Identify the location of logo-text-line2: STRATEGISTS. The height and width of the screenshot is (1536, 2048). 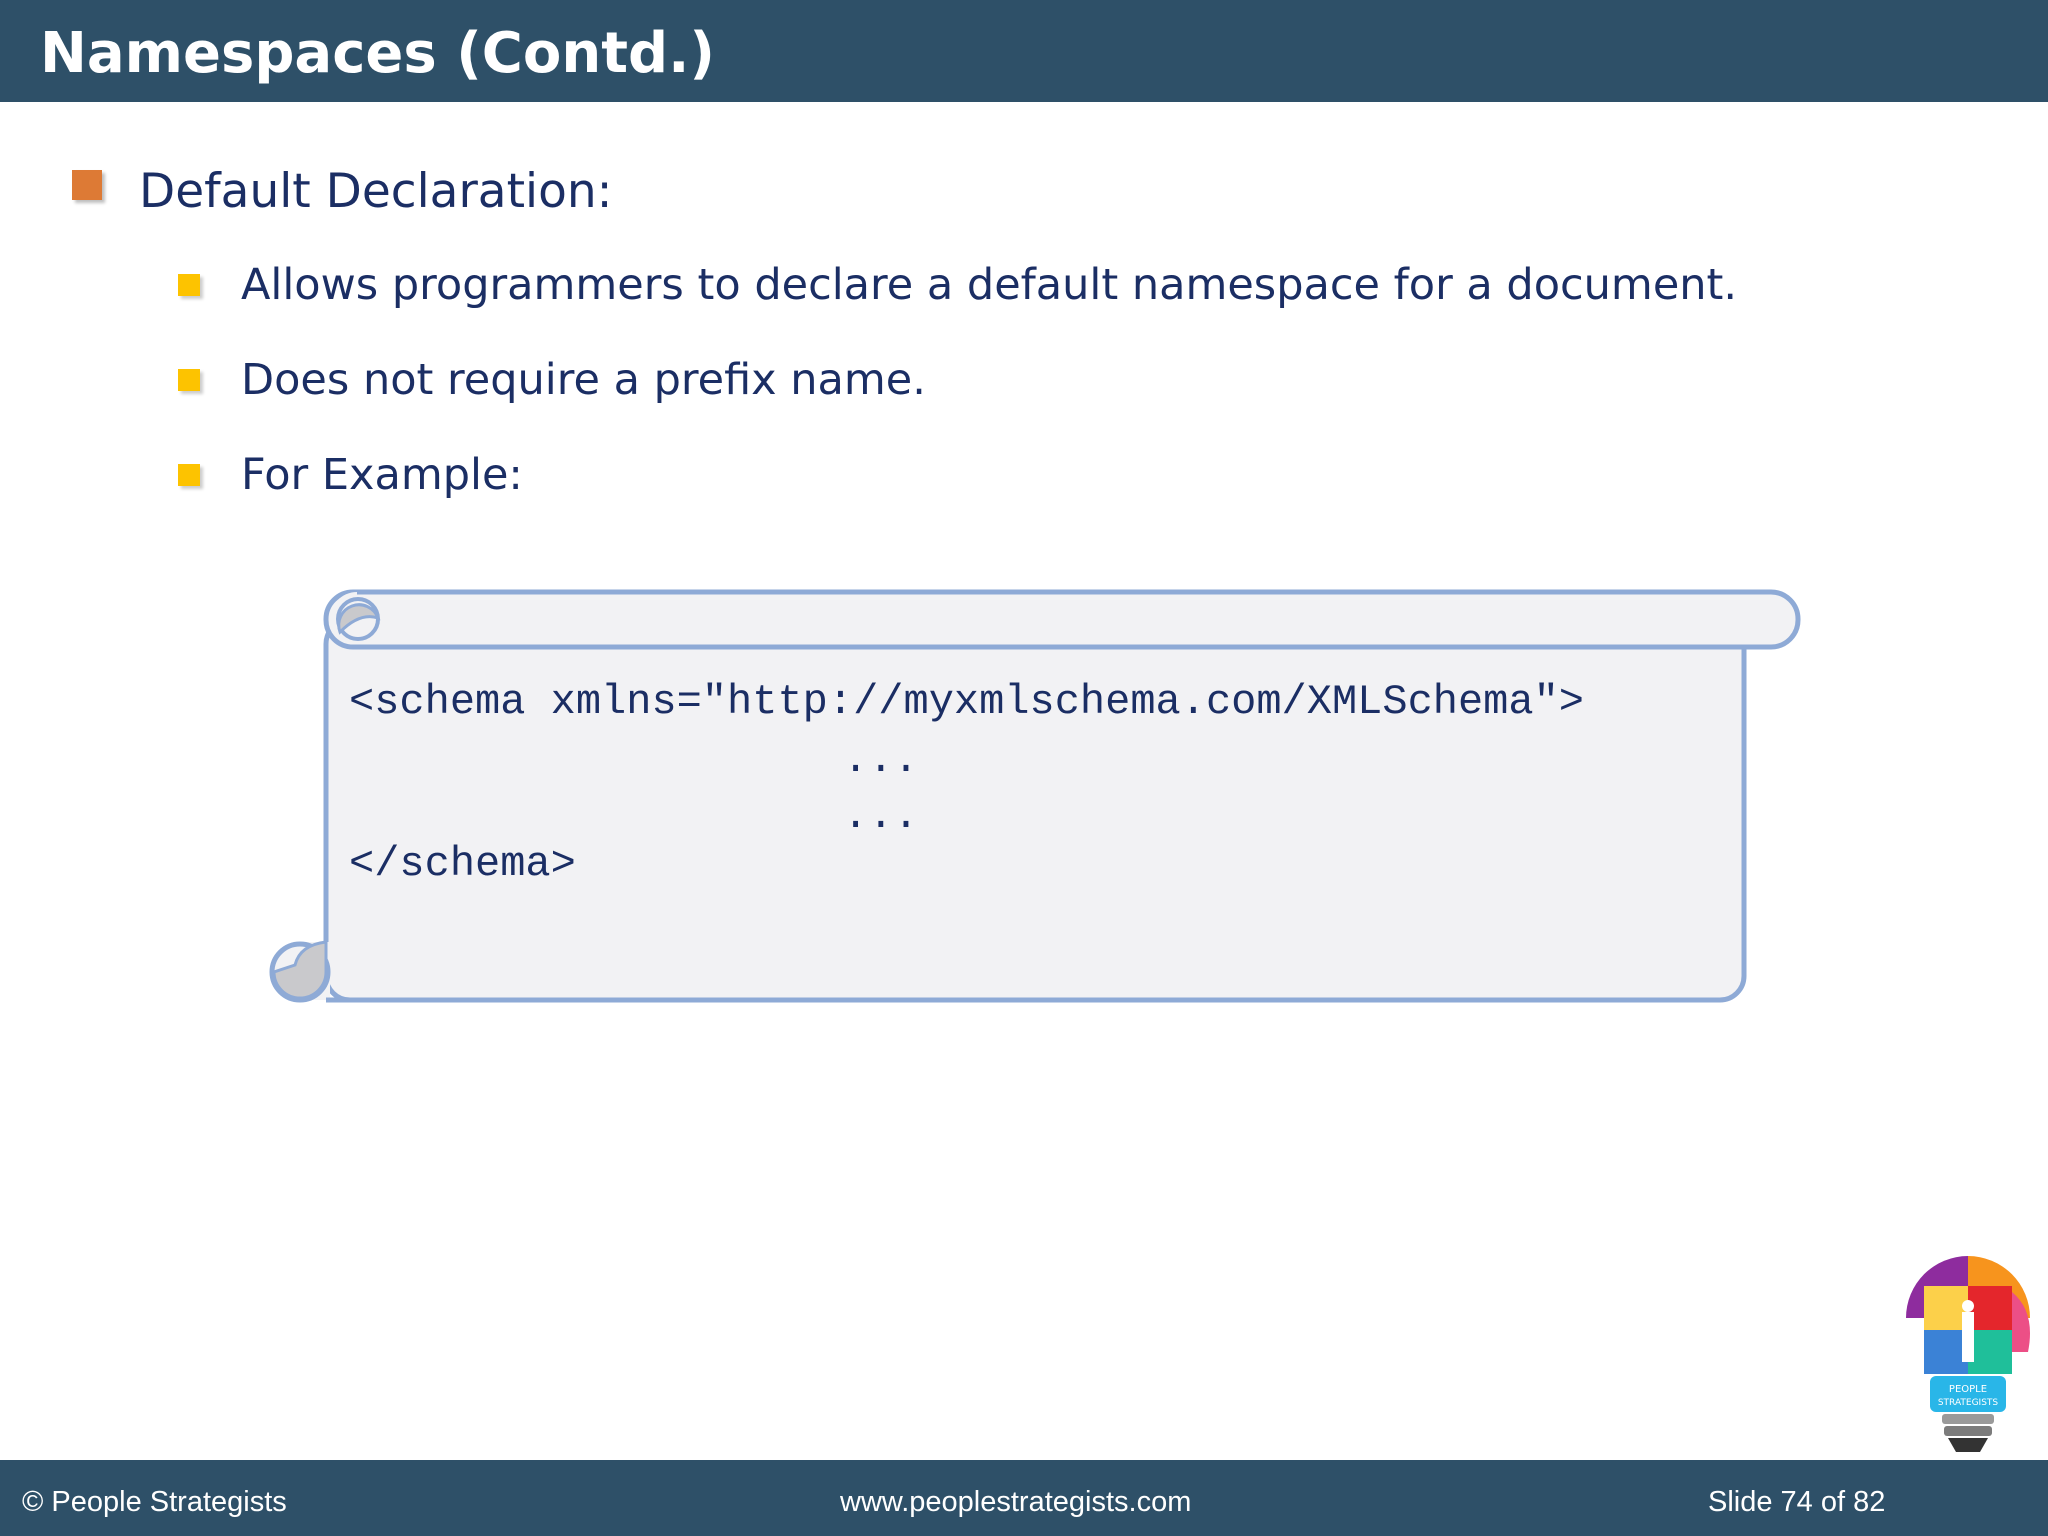
(1968, 1403).